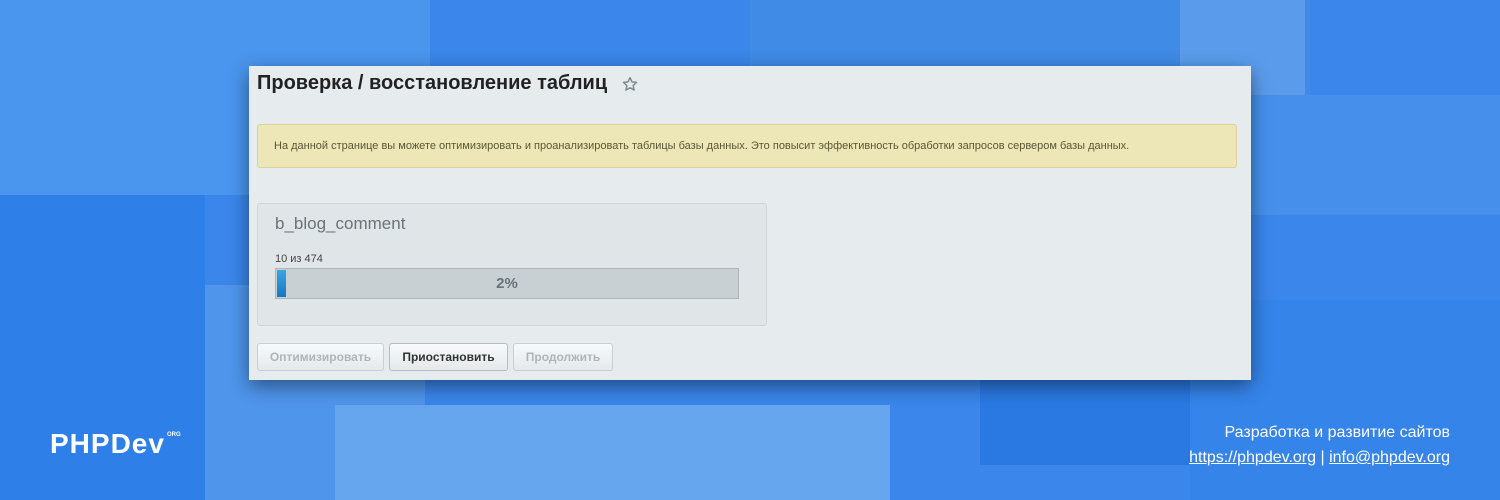 This screenshot has width=1500, height=500. I want to click on progress-percent: 2%, so click(507, 283).